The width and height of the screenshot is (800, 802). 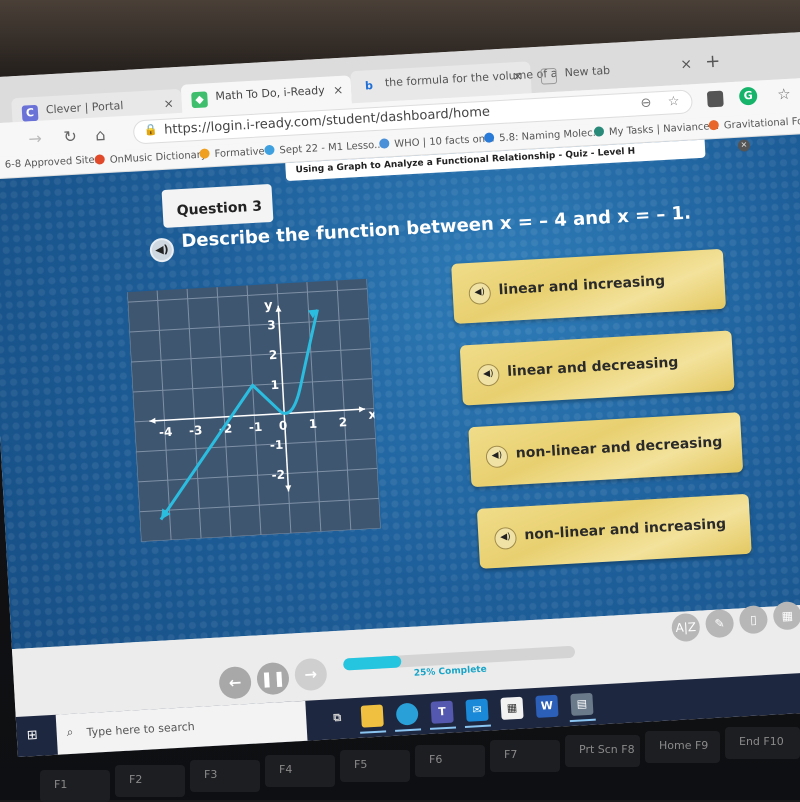 I want to click on calculator-icon: ▦, so click(x=786, y=616).